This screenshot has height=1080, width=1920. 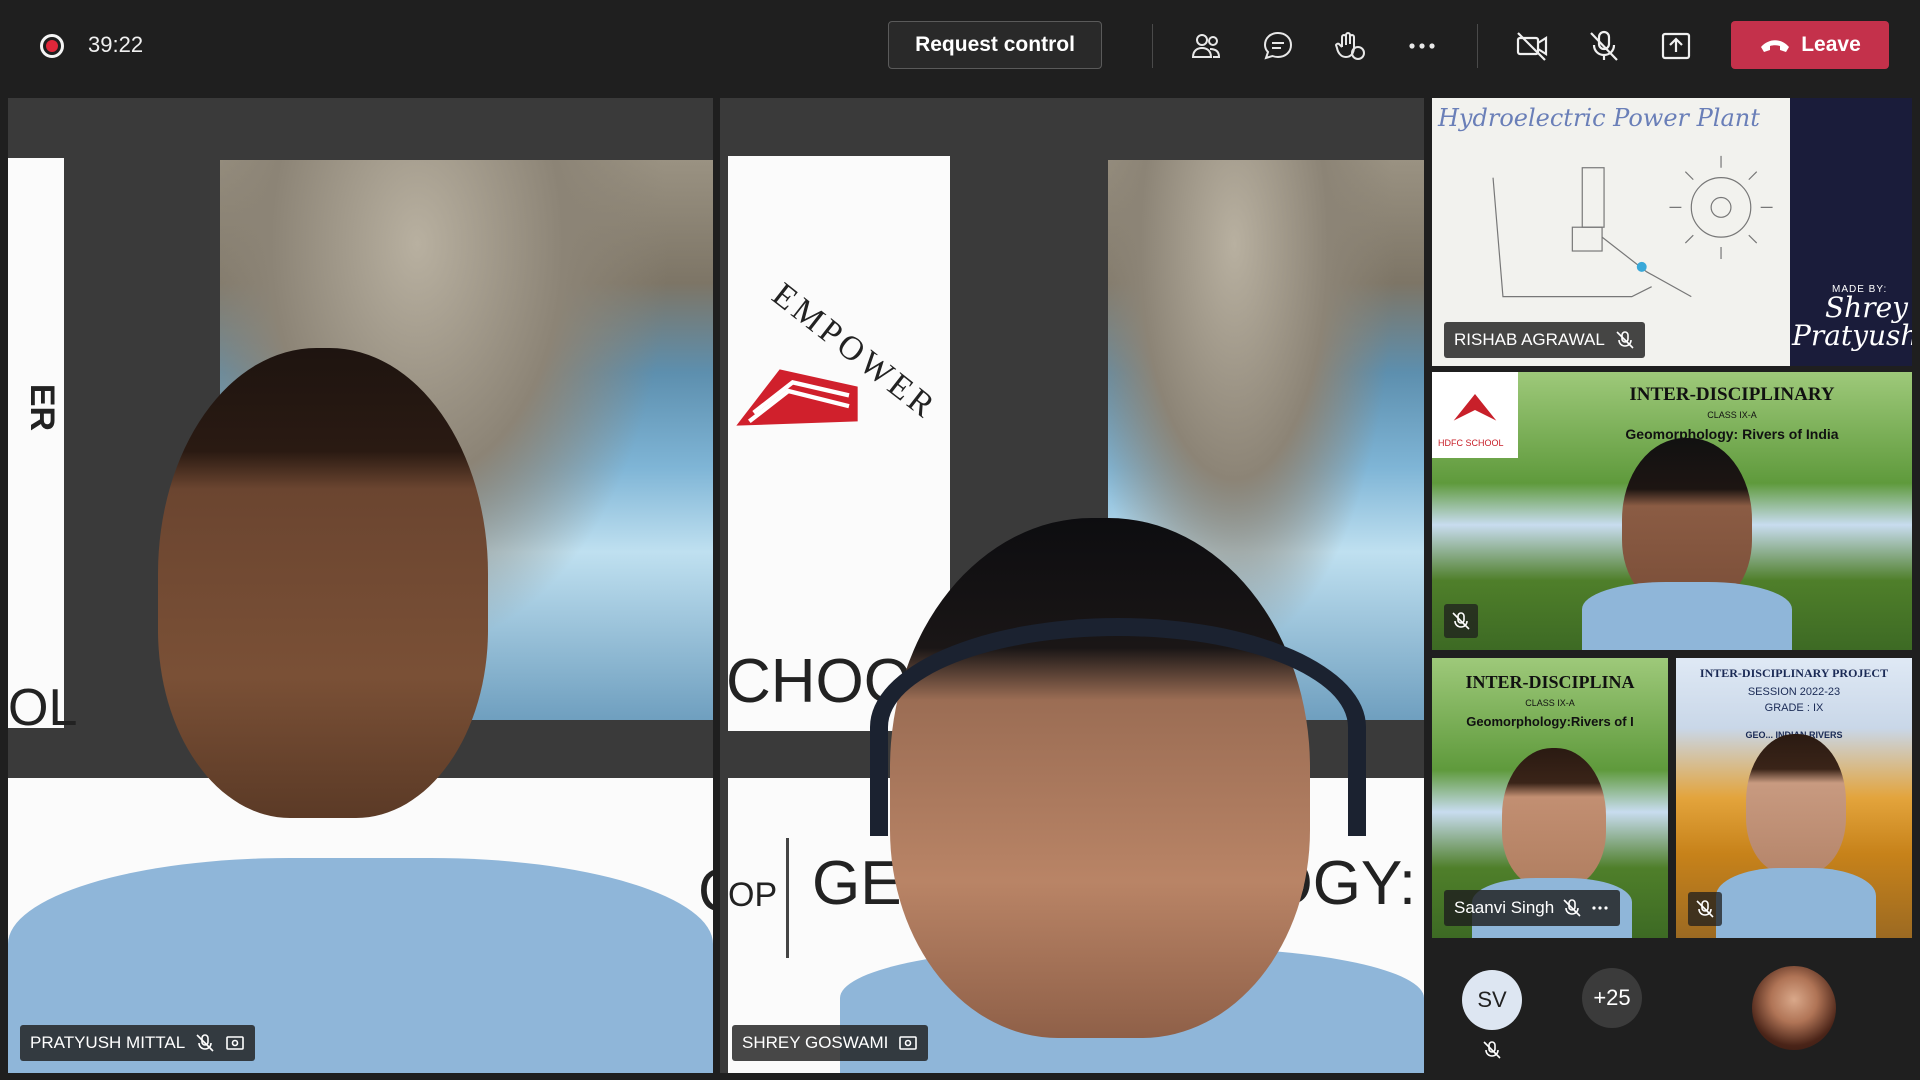 What do you see at coordinates (1732, 434) in the screenshot?
I see `slide-line: Geomorphology: Rivers of India` at bounding box center [1732, 434].